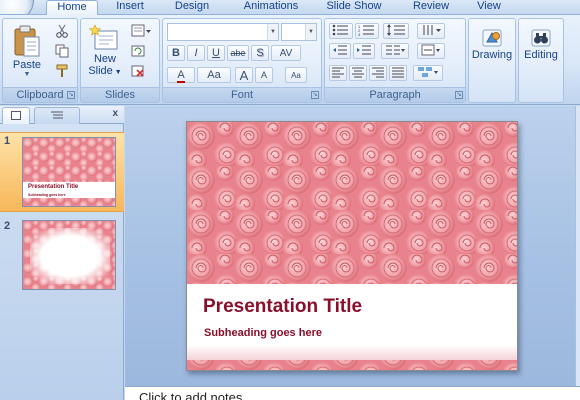 This screenshot has height=400, width=580. Describe the element at coordinates (296, 75) in the screenshot. I see `clear-formatting-button: Aa` at that location.